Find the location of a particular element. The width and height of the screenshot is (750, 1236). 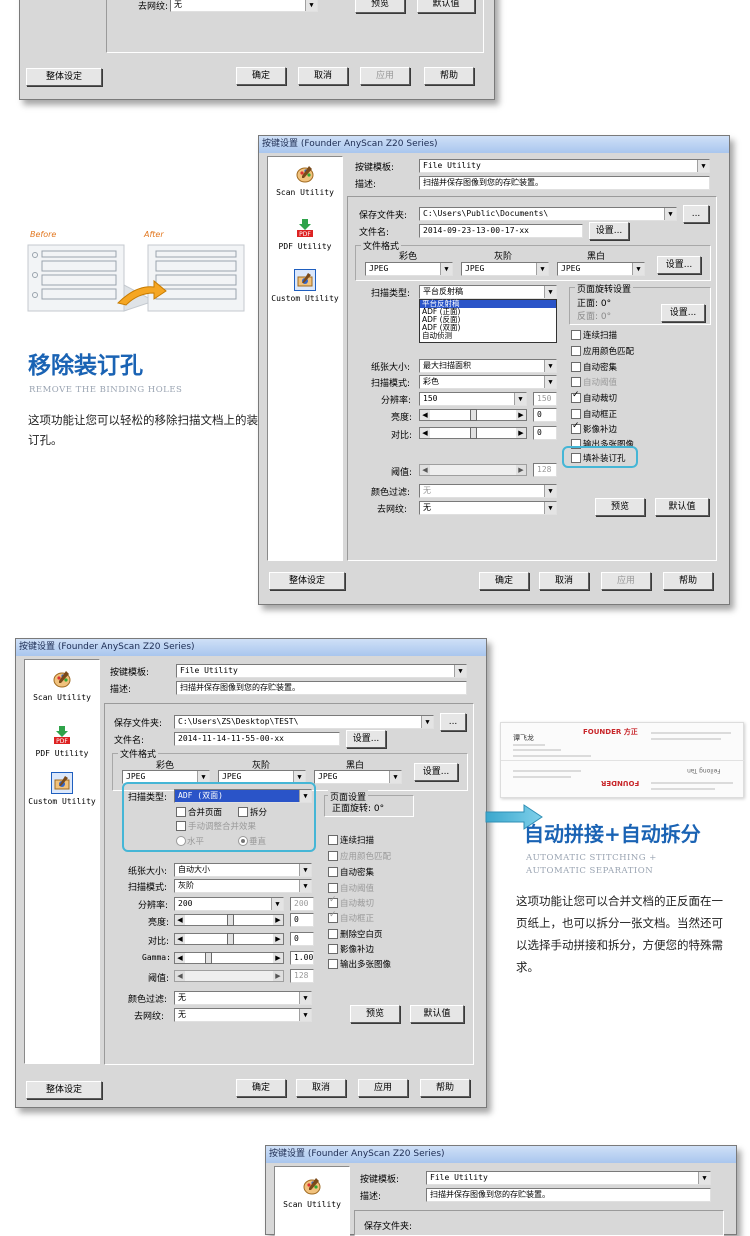

gamma-value: 1.00 is located at coordinates (302, 958).